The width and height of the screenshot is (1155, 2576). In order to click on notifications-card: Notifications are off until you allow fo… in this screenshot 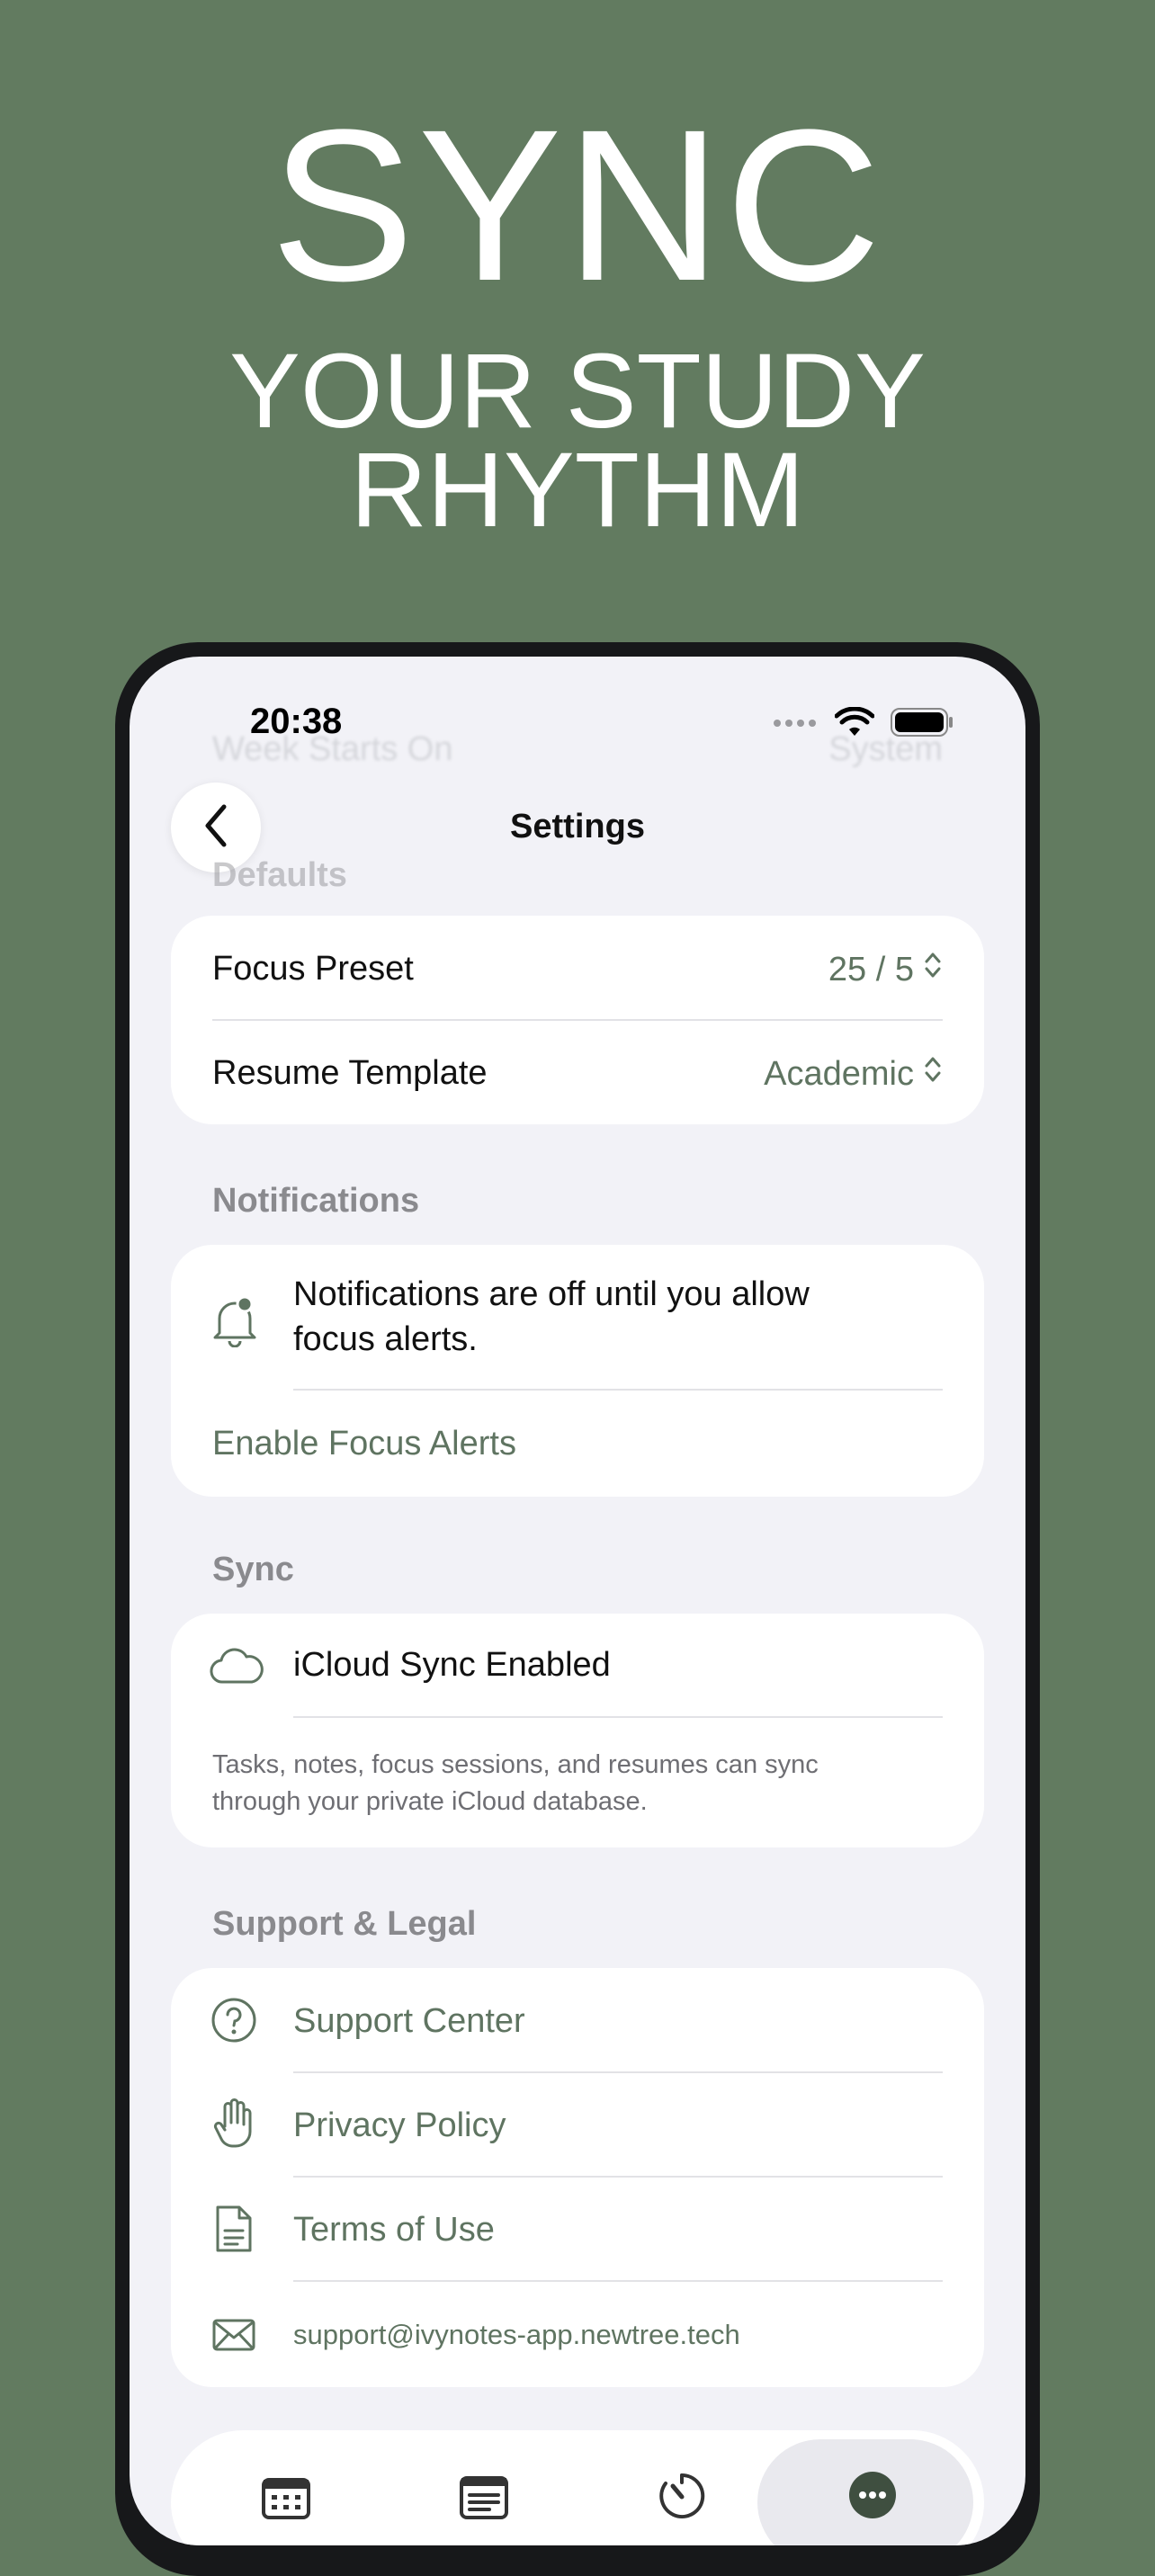, I will do `click(577, 1371)`.